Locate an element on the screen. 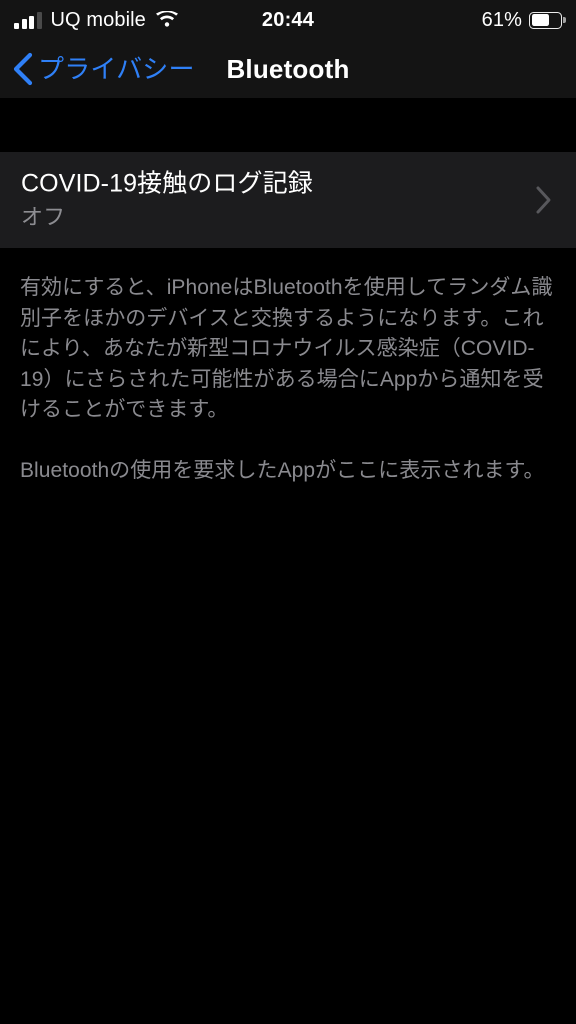 This screenshot has height=1024, width=576. battery-percentage-label: 61% is located at coordinates (501, 19).